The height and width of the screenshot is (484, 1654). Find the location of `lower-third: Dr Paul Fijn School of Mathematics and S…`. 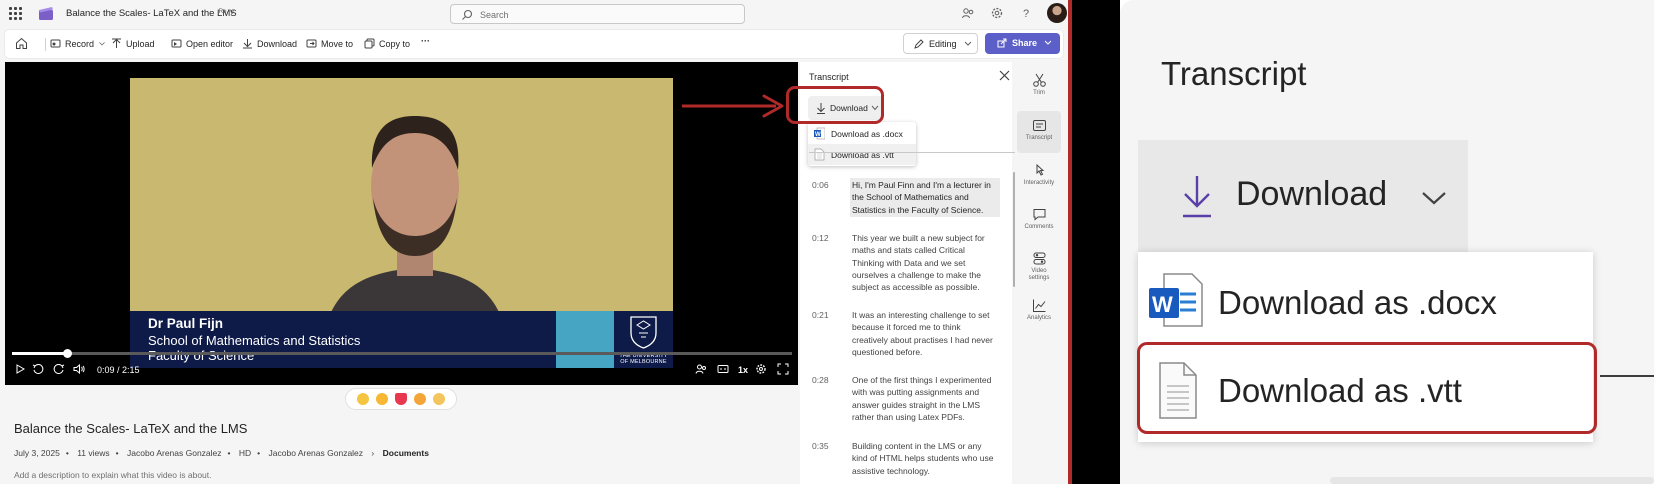

lower-third: Dr Paul Fijn School of Mathematics and S… is located at coordinates (343, 339).